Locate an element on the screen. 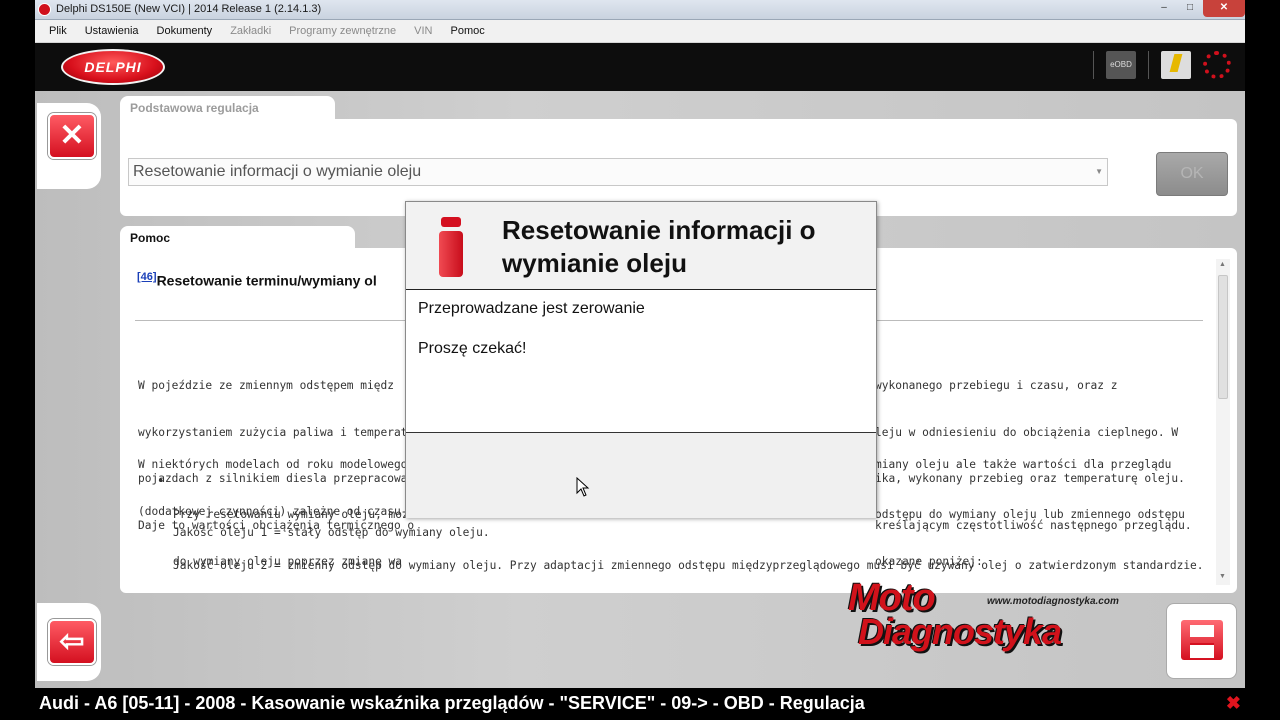  vci-connection-icon is located at coordinates (1176, 65).